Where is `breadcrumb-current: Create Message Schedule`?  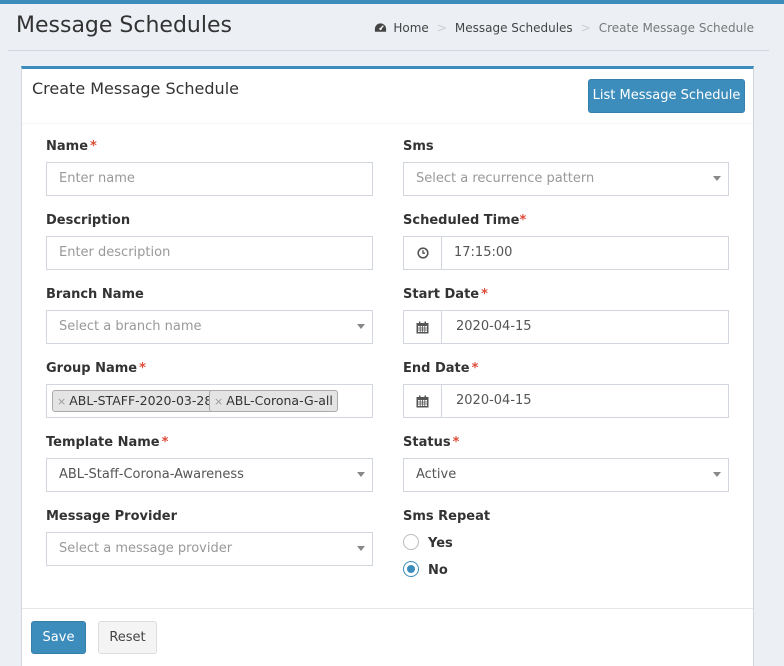
breadcrumb-current: Create Message Schedule is located at coordinates (676, 28).